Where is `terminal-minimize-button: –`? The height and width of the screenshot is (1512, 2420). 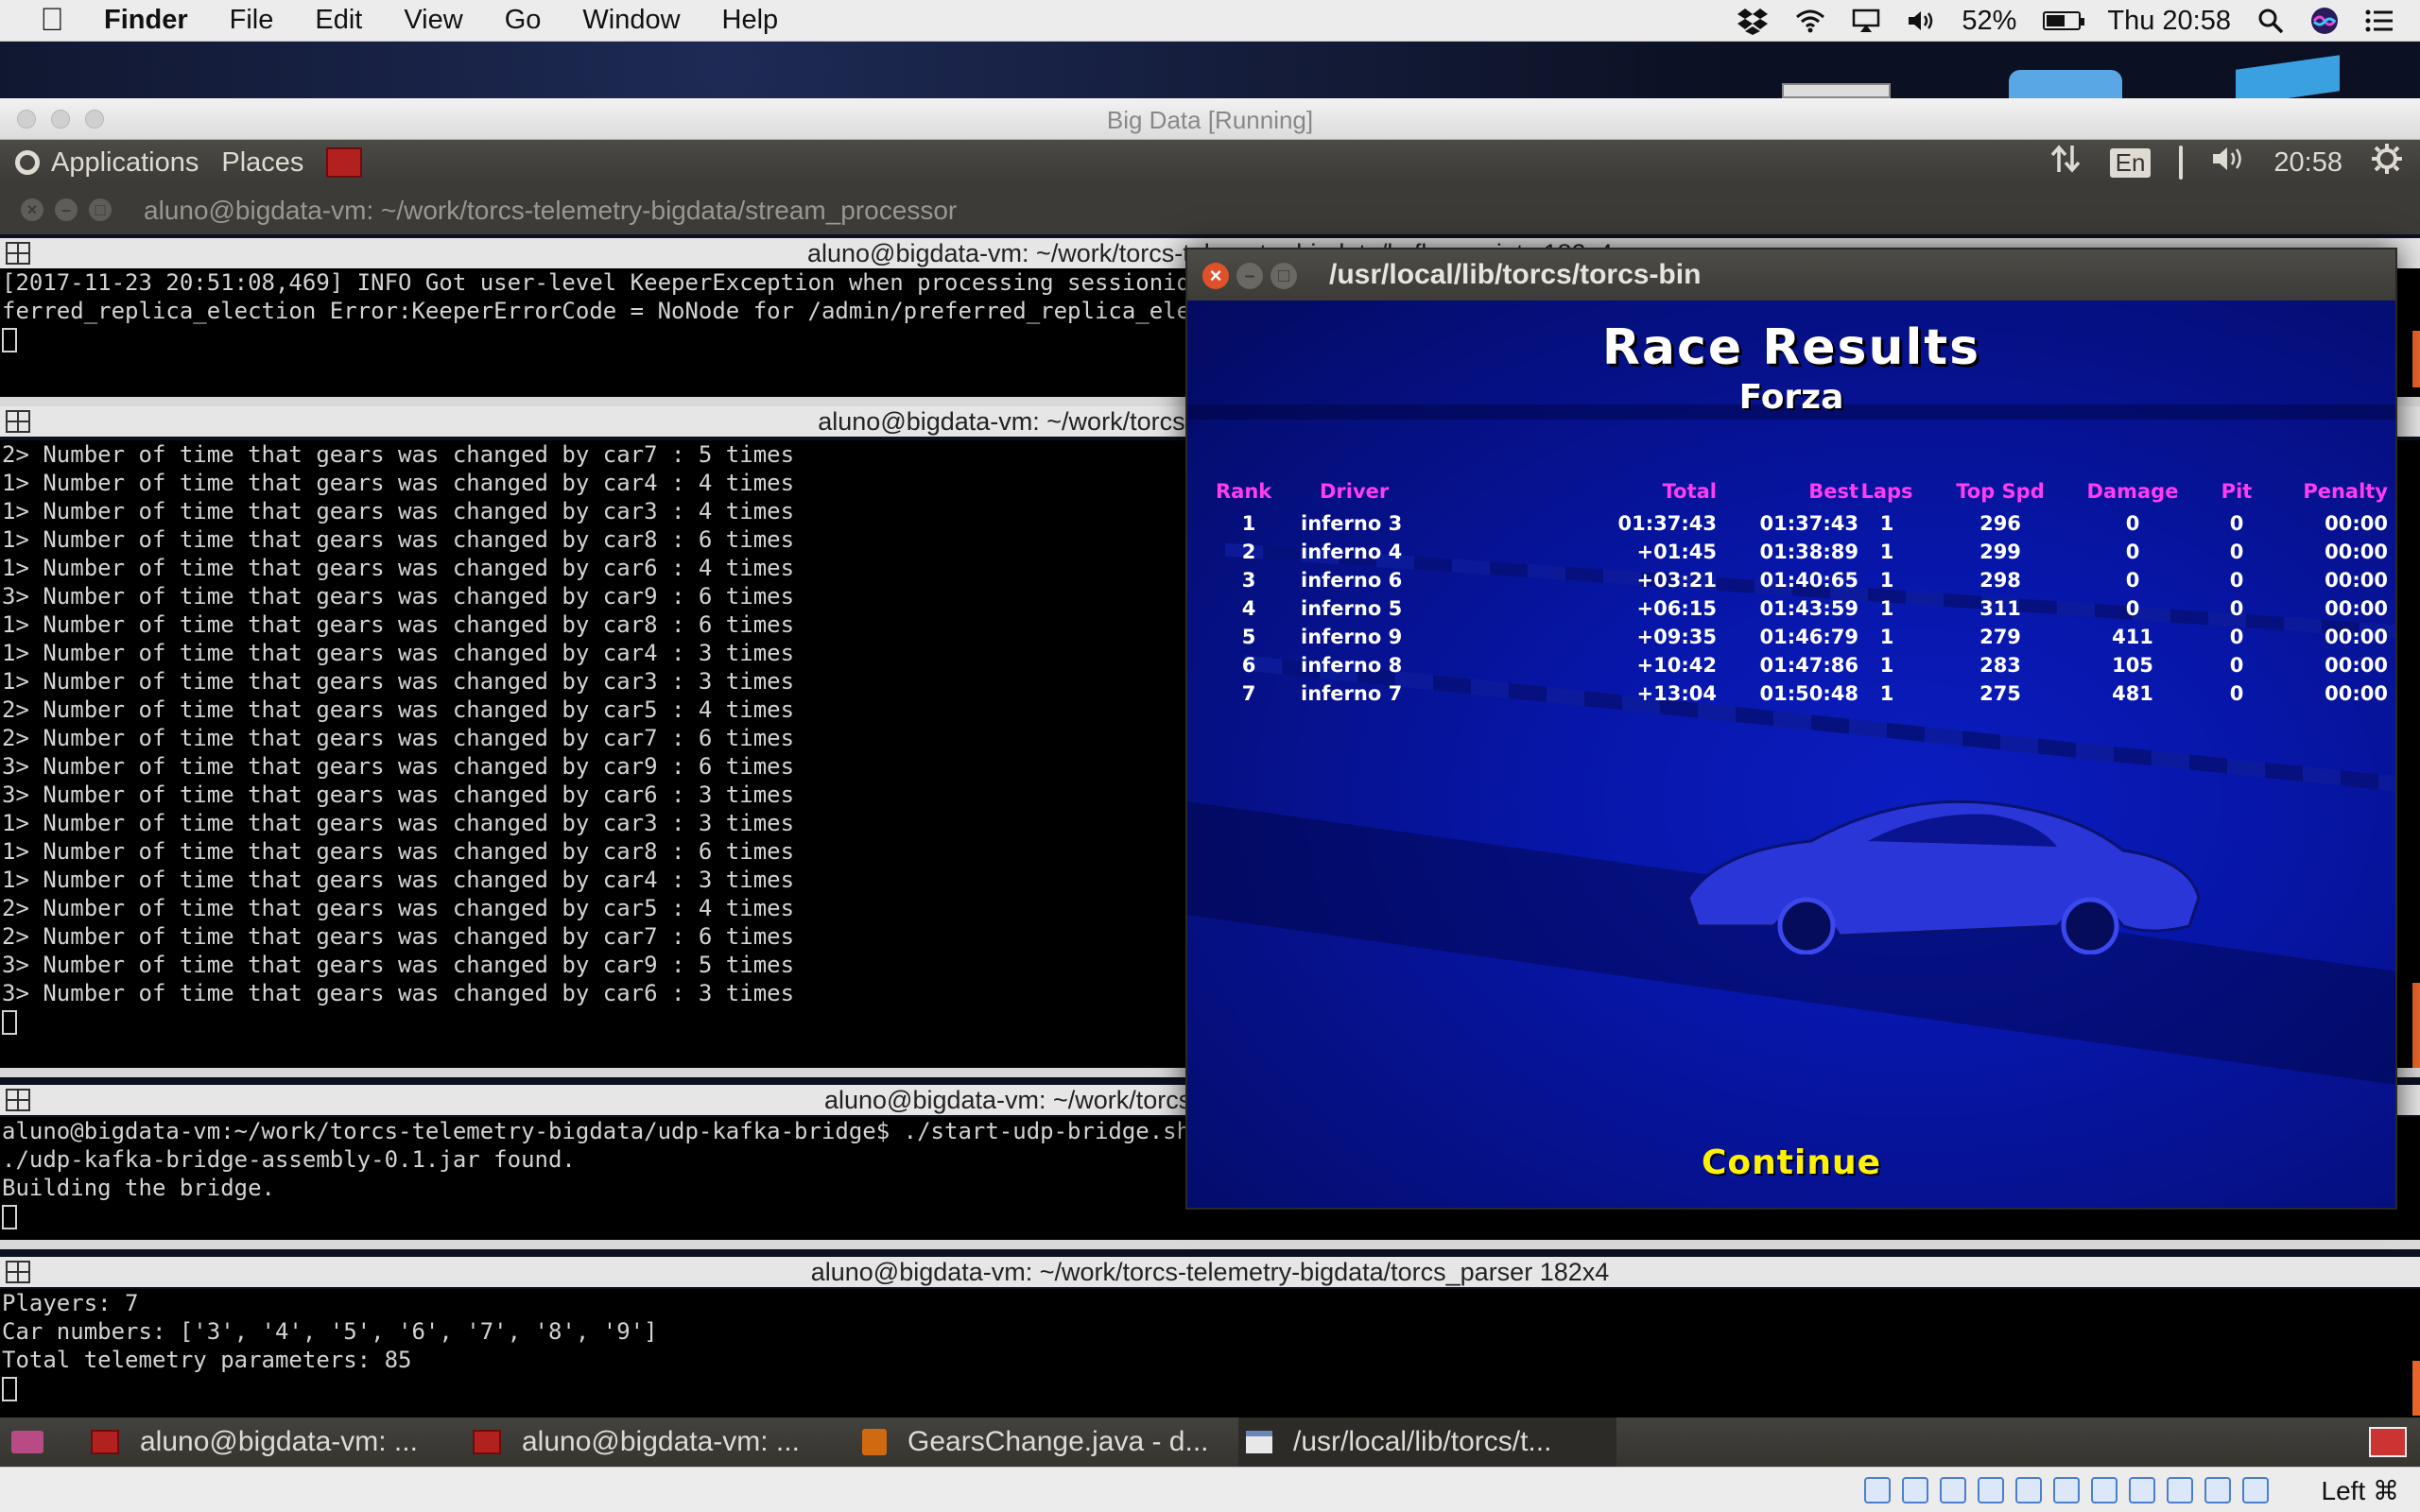 terminal-minimize-button: – is located at coordinates (66, 209).